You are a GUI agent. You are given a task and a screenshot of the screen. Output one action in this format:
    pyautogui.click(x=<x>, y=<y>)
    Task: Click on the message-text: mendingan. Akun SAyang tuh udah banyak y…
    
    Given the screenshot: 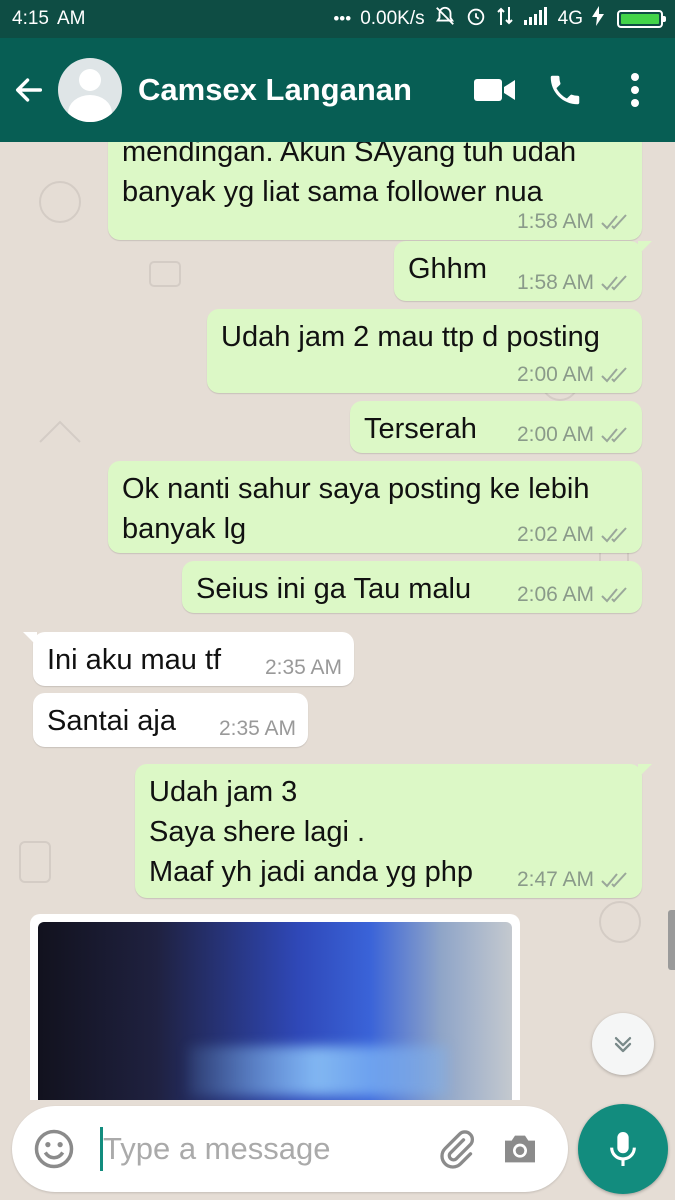 What is the action you would take?
    pyautogui.click(x=349, y=175)
    